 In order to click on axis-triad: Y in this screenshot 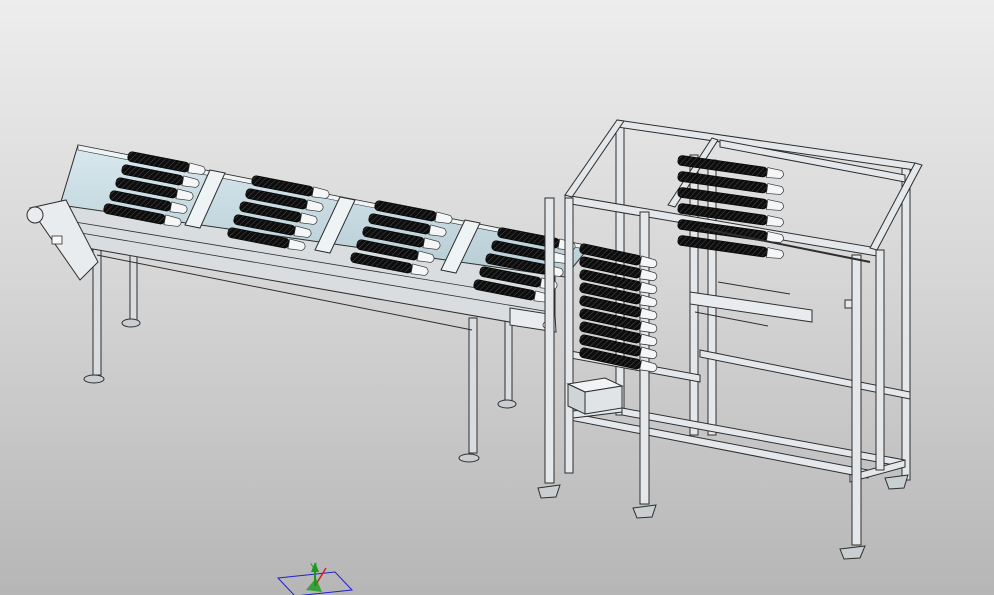, I will do `click(315, 578)`.